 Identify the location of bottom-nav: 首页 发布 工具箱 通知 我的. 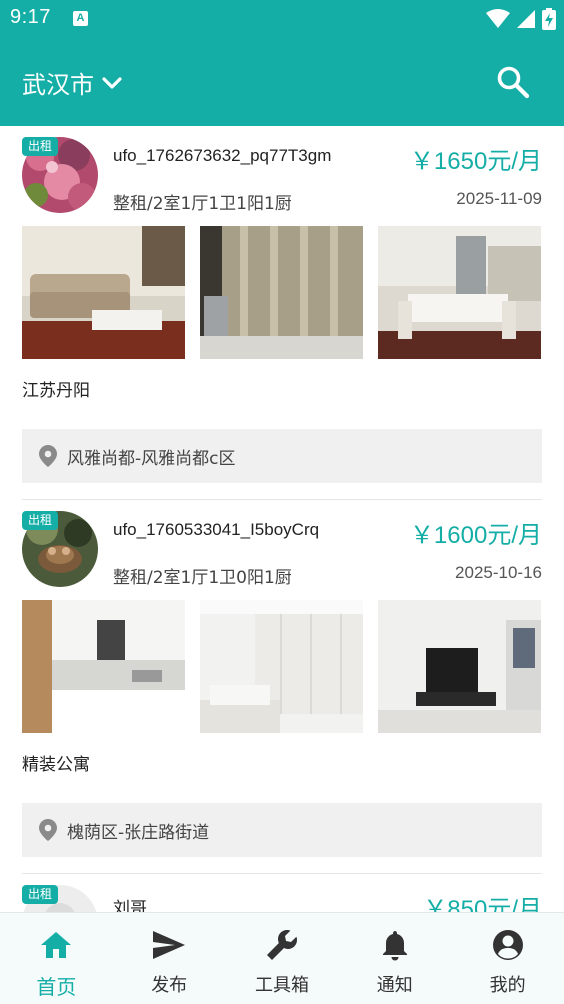
(282, 958).